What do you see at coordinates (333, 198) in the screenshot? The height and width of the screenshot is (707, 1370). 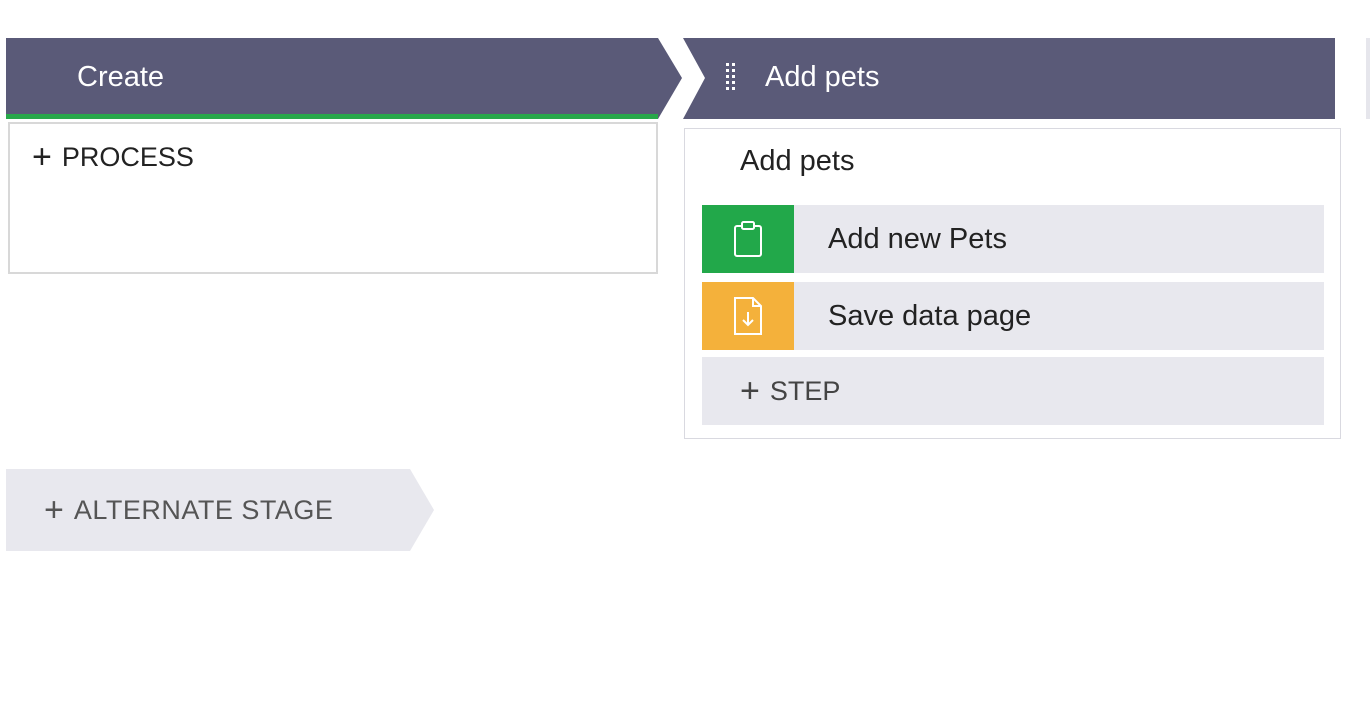 I see `create-stage-panel: + PROCESS` at bounding box center [333, 198].